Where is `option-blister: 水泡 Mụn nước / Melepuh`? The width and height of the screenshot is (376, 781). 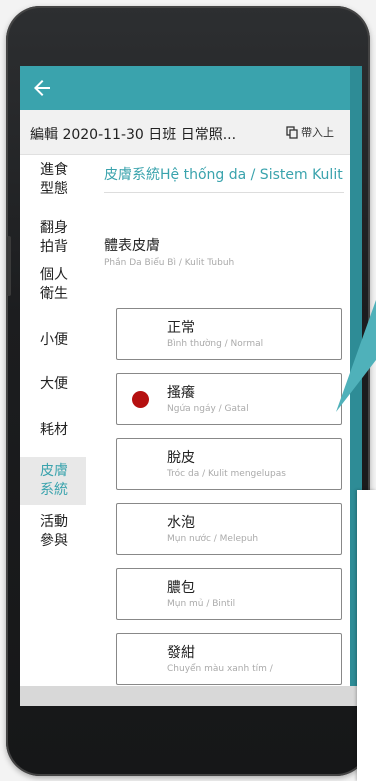
option-blister: 水泡 Mụn nước / Melepuh is located at coordinates (229, 529).